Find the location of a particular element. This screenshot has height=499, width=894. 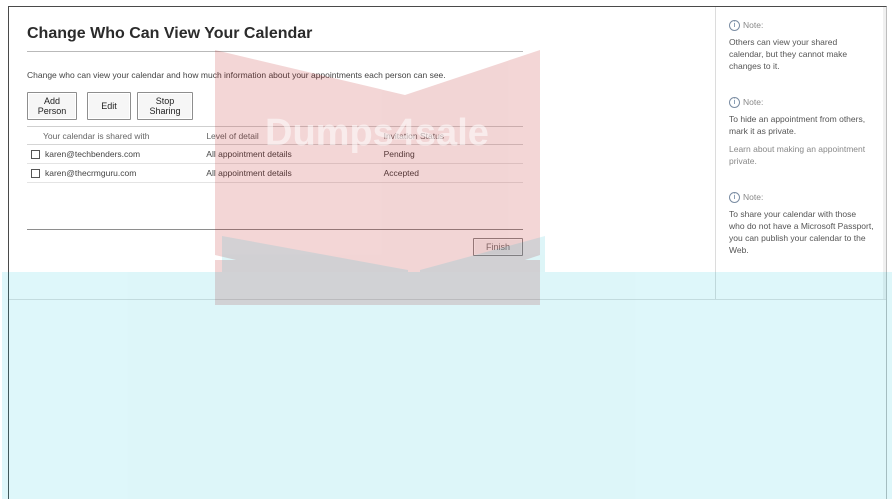

shared-with-email: karen@techbenders.com is located at coordinates (93, 154).